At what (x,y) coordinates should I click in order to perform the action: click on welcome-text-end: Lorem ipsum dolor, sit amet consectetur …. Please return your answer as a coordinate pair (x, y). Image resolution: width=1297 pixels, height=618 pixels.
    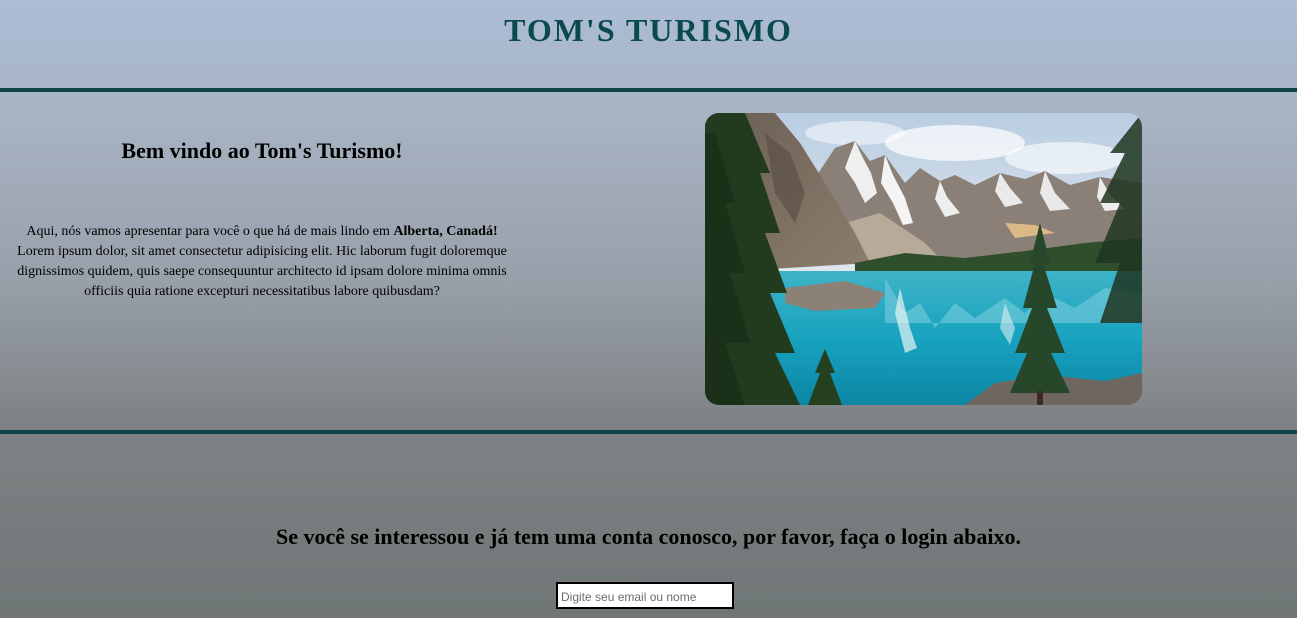
    Looking at the image, I should click on (262, 271).